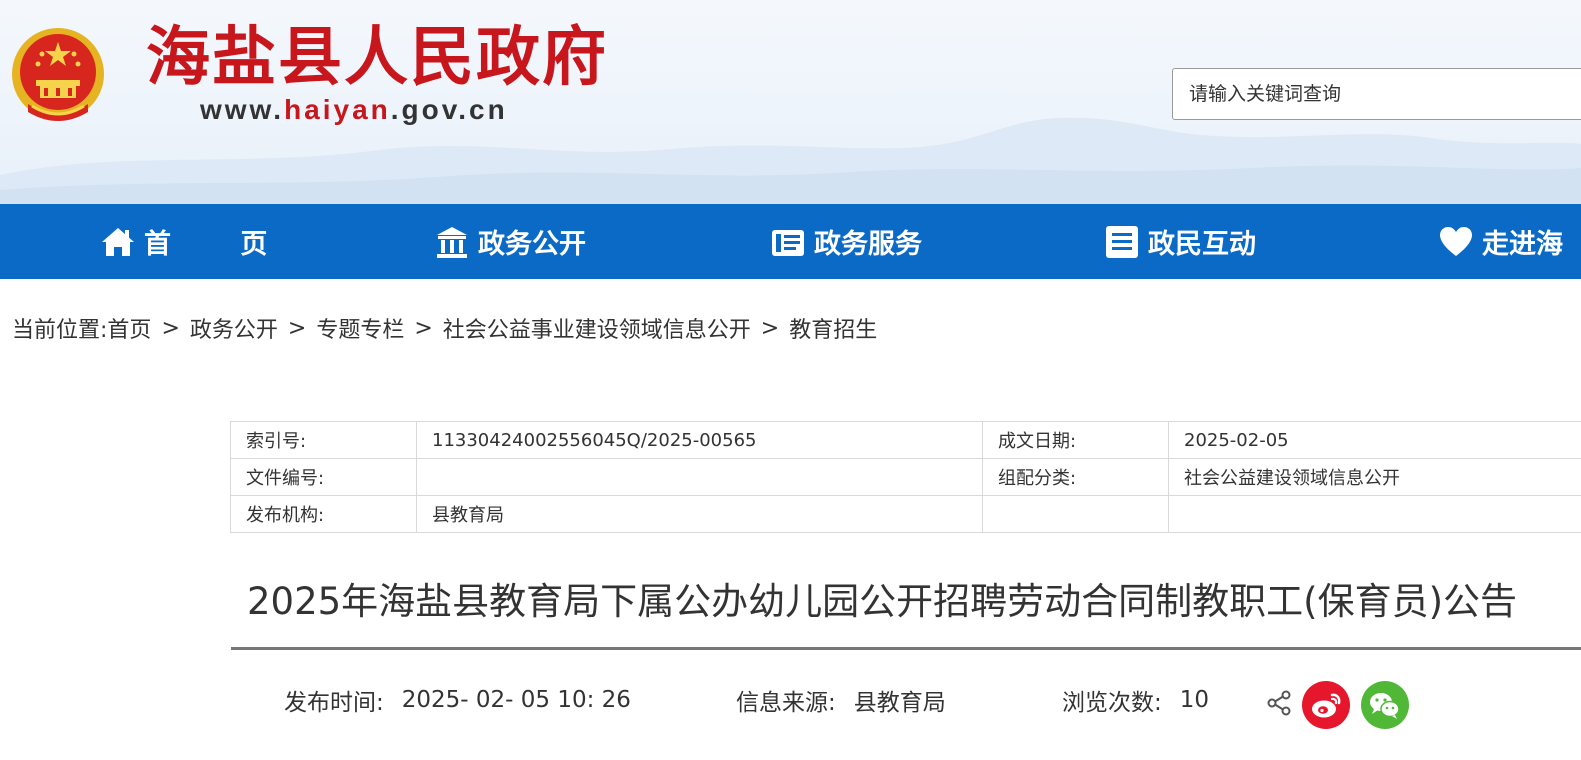 This screenshot has width=1581, height=760. I want to click on nav-item-about-haiyan: 走进海, so click(1500, 241).